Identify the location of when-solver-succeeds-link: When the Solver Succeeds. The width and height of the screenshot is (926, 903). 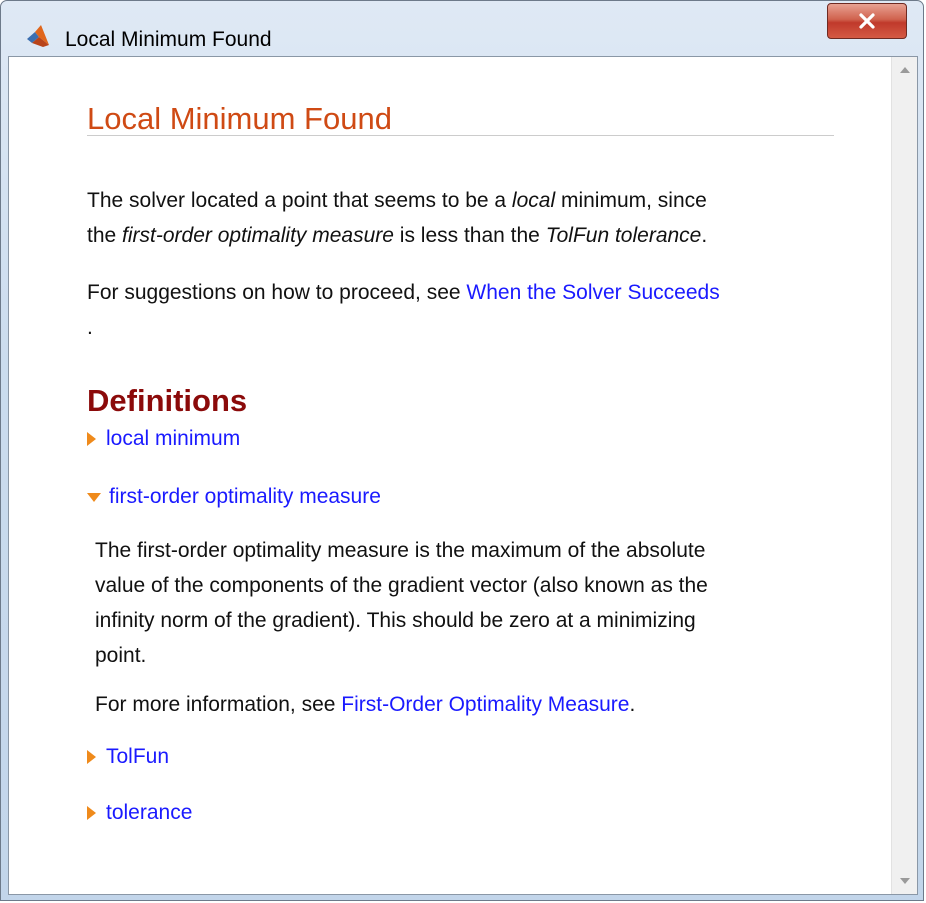
(592, 292).